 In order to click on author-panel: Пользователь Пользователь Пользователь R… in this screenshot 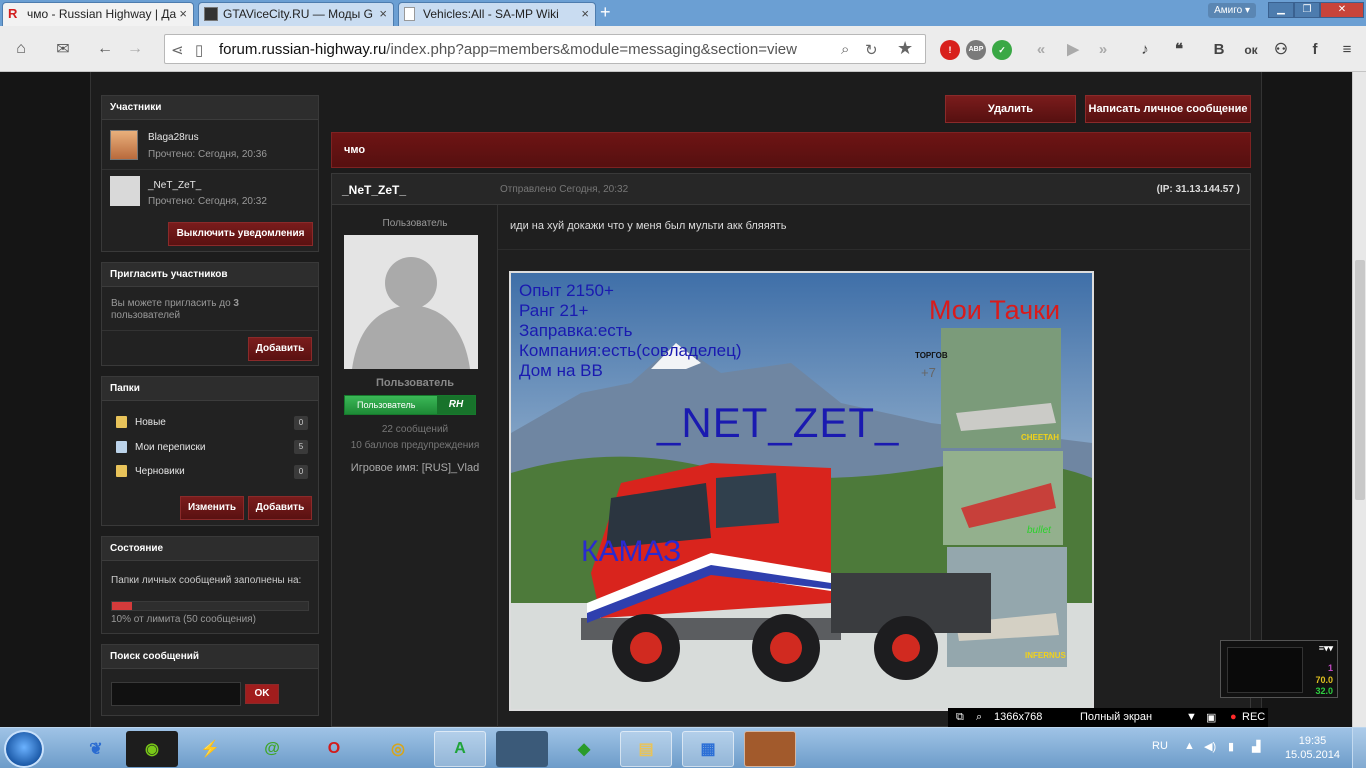, I will do `click(415, 466)`.